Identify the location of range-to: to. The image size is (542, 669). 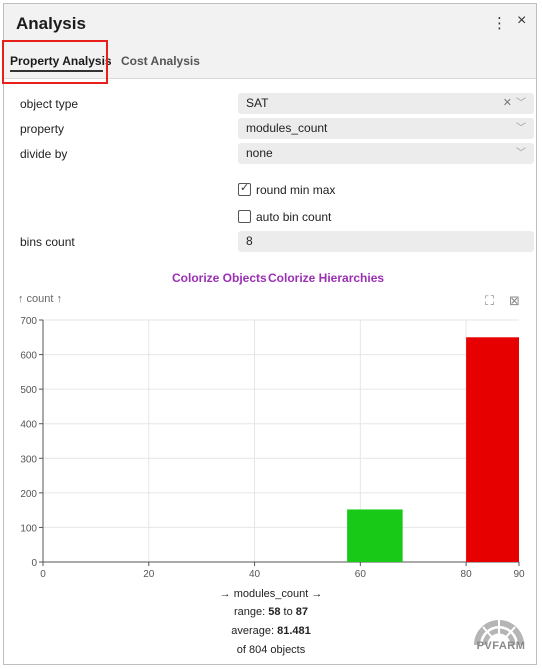
(288, 612).